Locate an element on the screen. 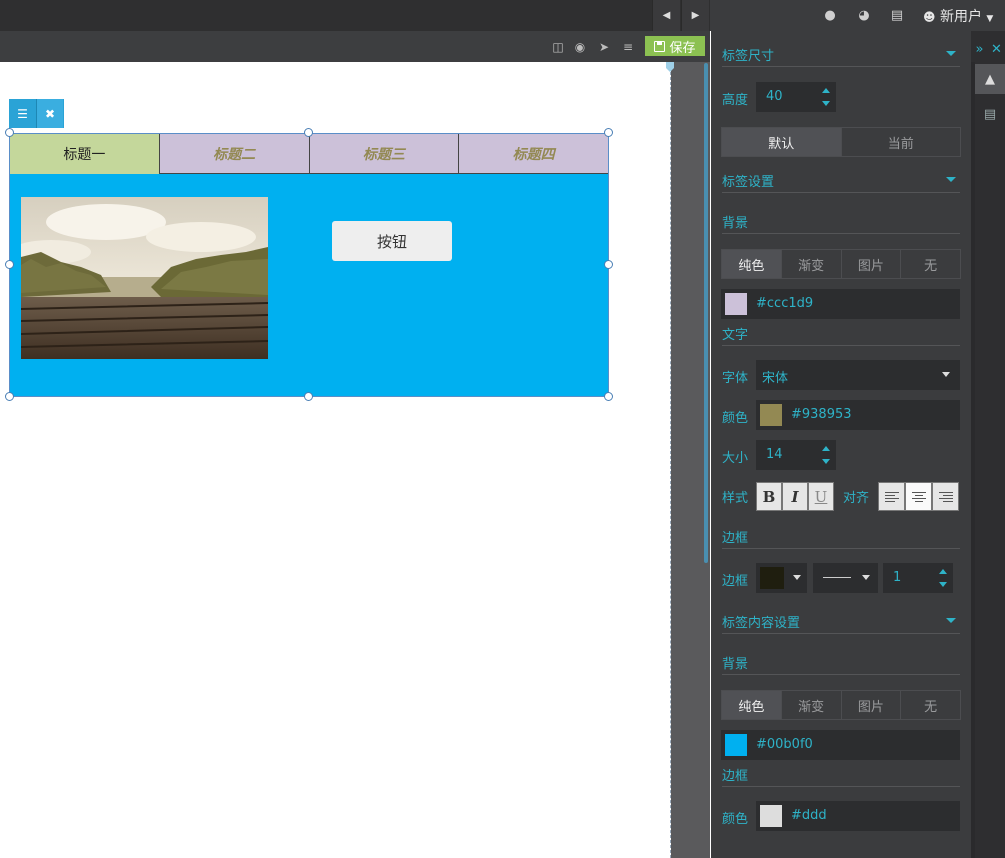  collapse-icon: » is located at coordinates (979, 49).